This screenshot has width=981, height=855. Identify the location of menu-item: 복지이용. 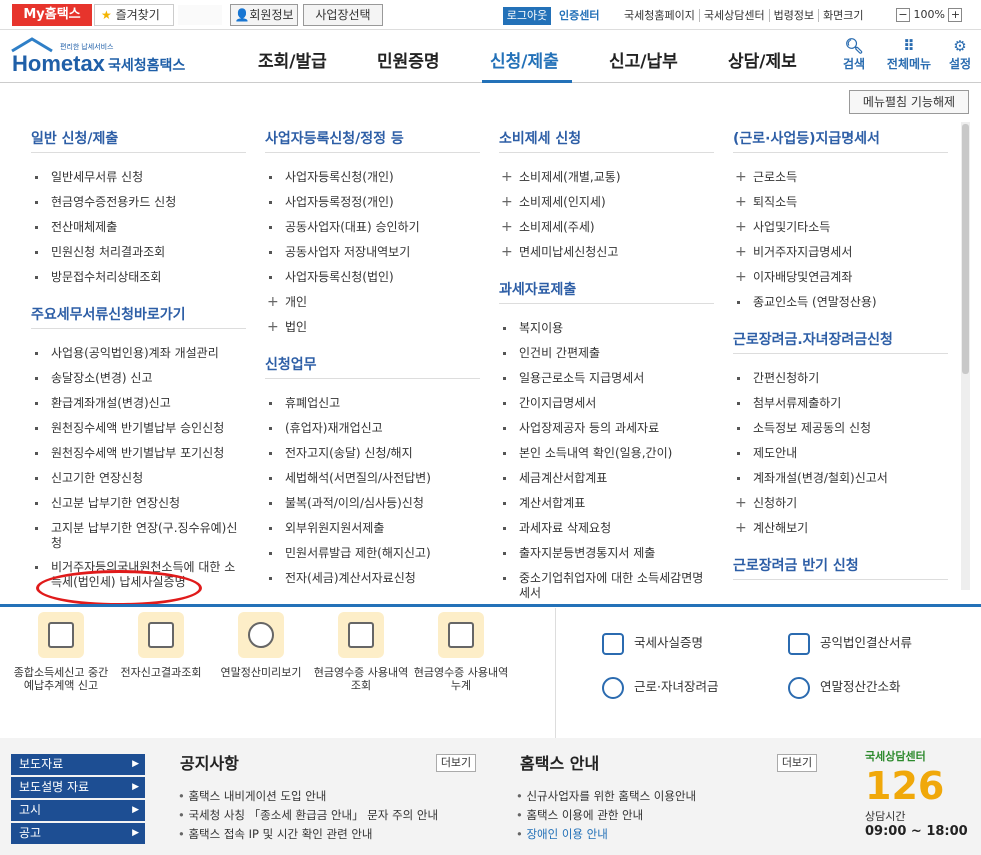
(606, 328).